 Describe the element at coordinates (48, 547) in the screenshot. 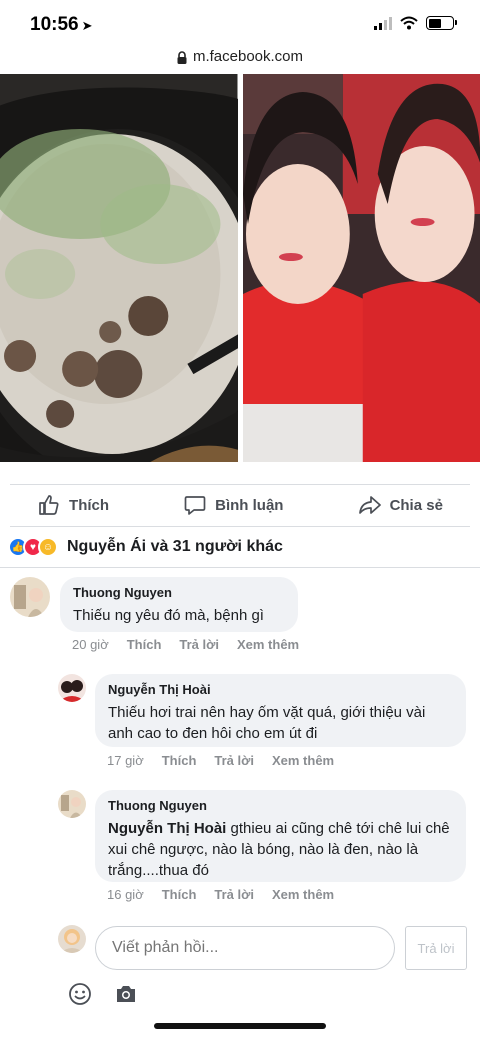

I see `haha-reaction-icon: ☺` at that location.